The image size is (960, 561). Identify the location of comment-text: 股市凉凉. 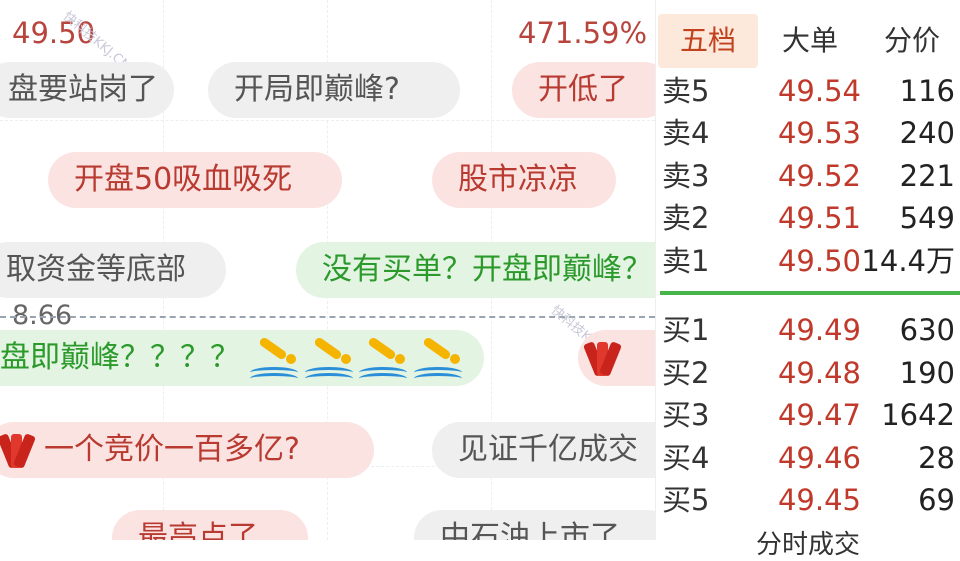
(518, 179).